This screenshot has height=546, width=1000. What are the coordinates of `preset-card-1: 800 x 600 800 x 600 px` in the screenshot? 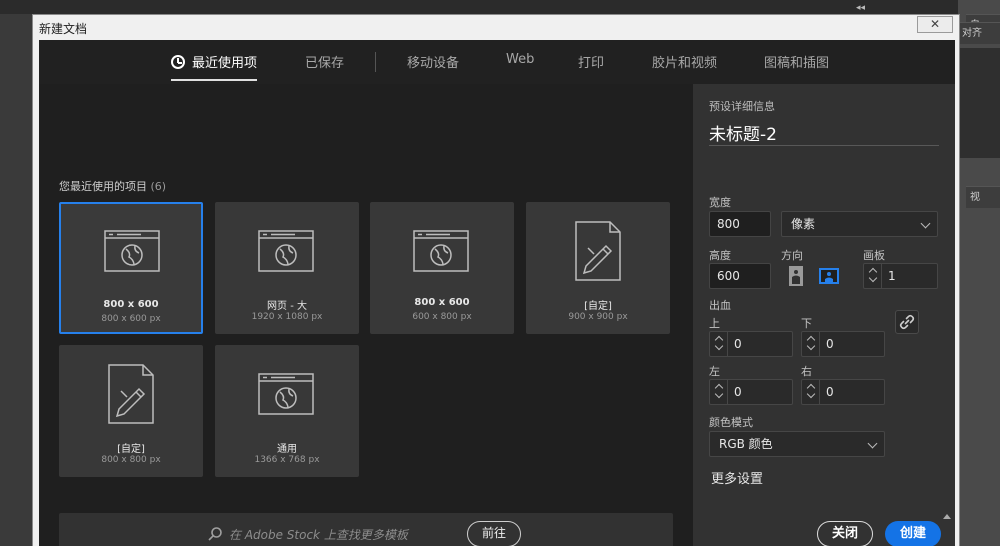 It's located at (131, 268).